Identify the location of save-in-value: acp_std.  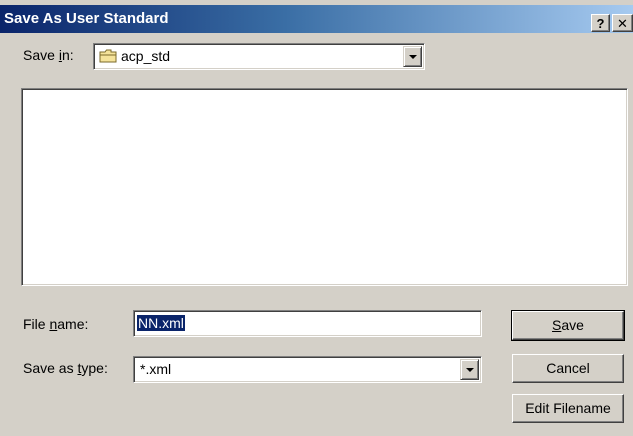
(146, 56).